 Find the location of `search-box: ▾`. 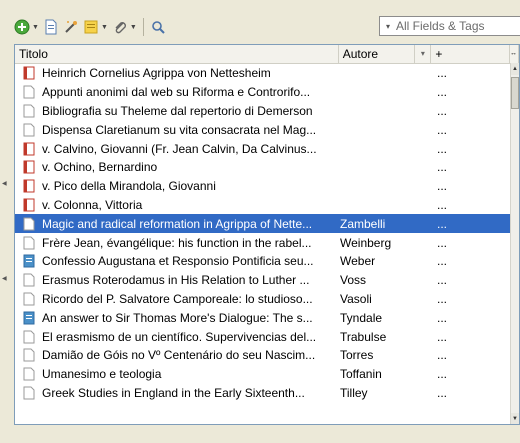

search-box: ▾ is located at coordinates (449, 26).